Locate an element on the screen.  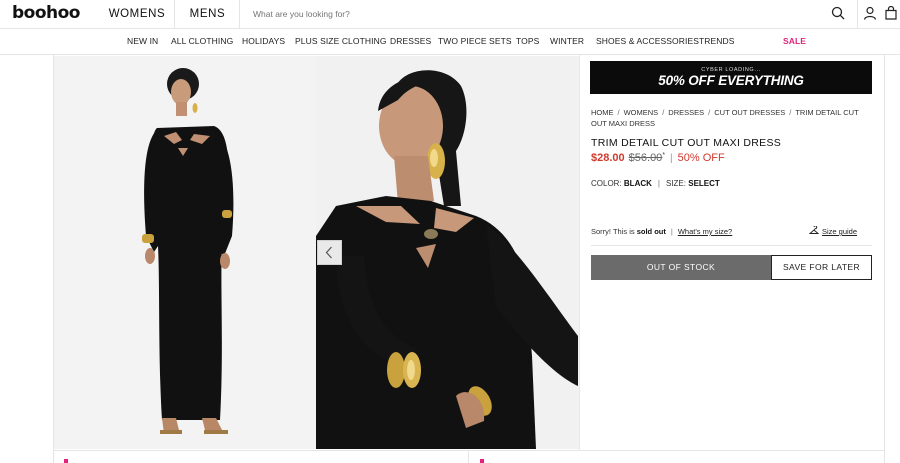
gallery-border-bottom is located at coordinates (469, 450).